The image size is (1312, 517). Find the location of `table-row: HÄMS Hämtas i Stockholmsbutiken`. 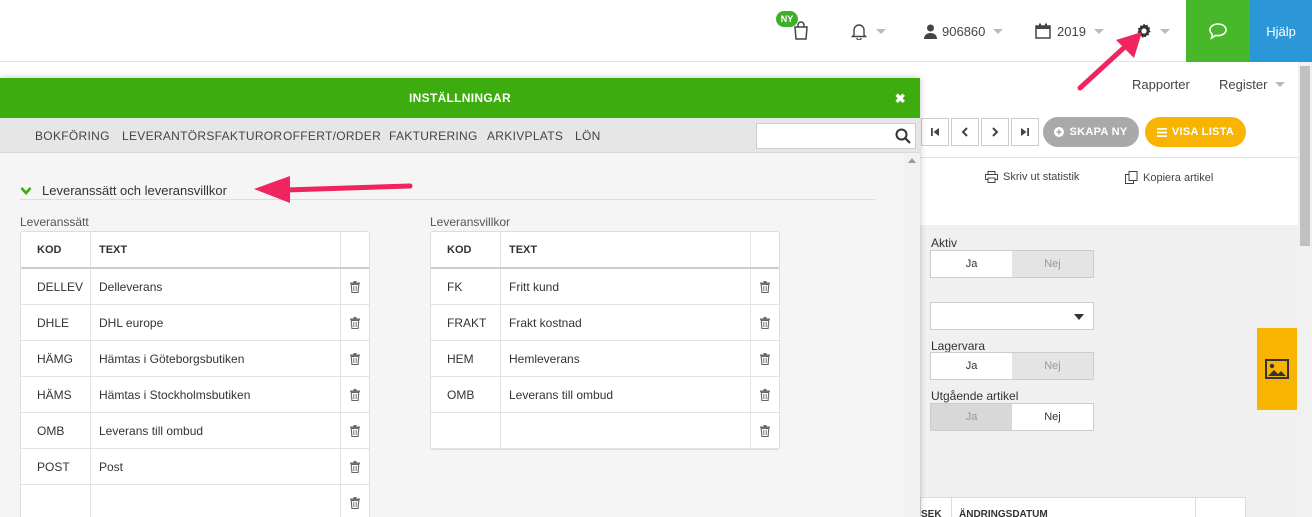

table-row: HÄMS Hämtas i Stockholmsbutiken is located at coordinates (195, 395).